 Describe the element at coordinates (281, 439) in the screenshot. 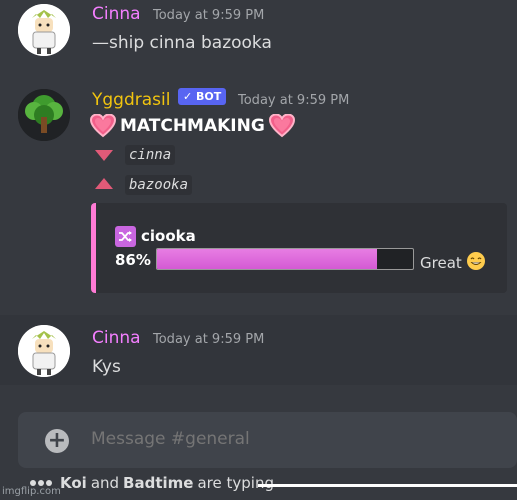

I see `message-input` at that location.